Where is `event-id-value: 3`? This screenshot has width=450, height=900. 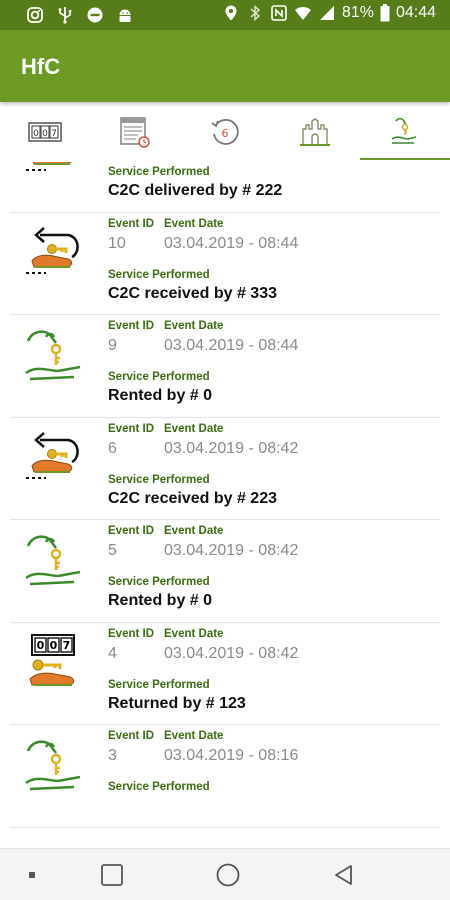 event-id-value: 3 is located at coordinates (112, 755).